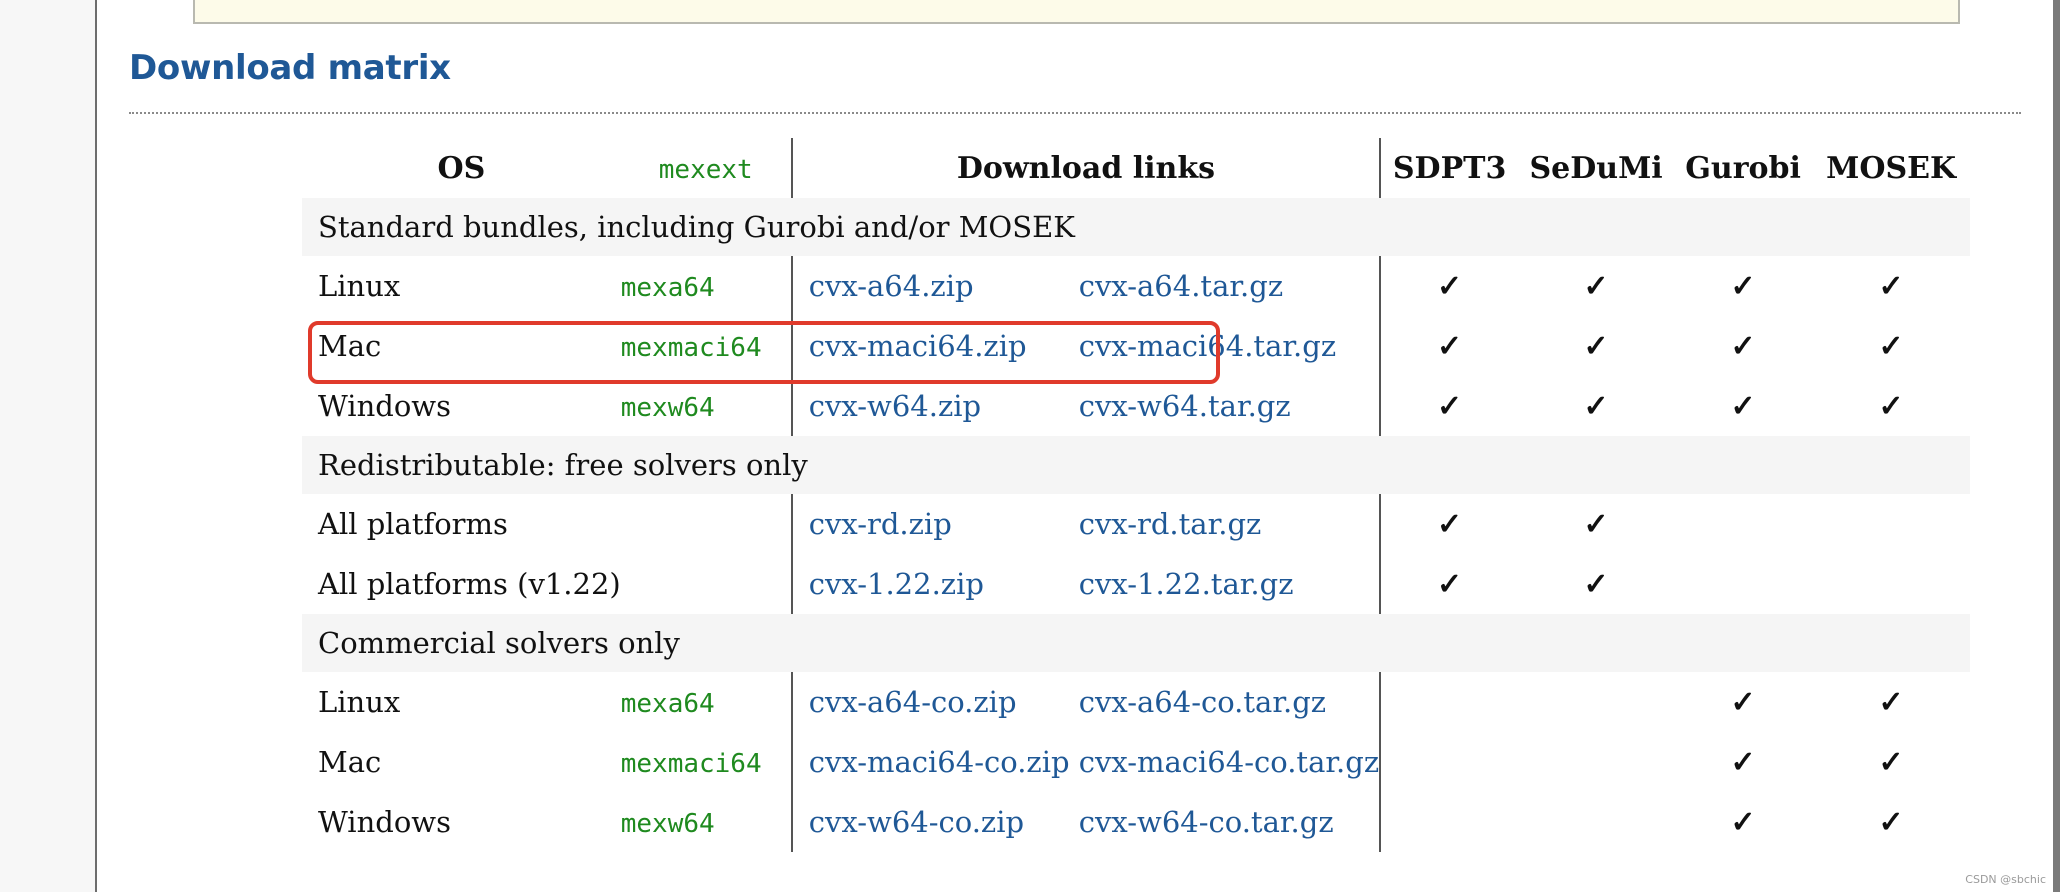  Describe the element at coordinates (290, 68) in the screenshot. I see `section-title: Download matrix` at that location.